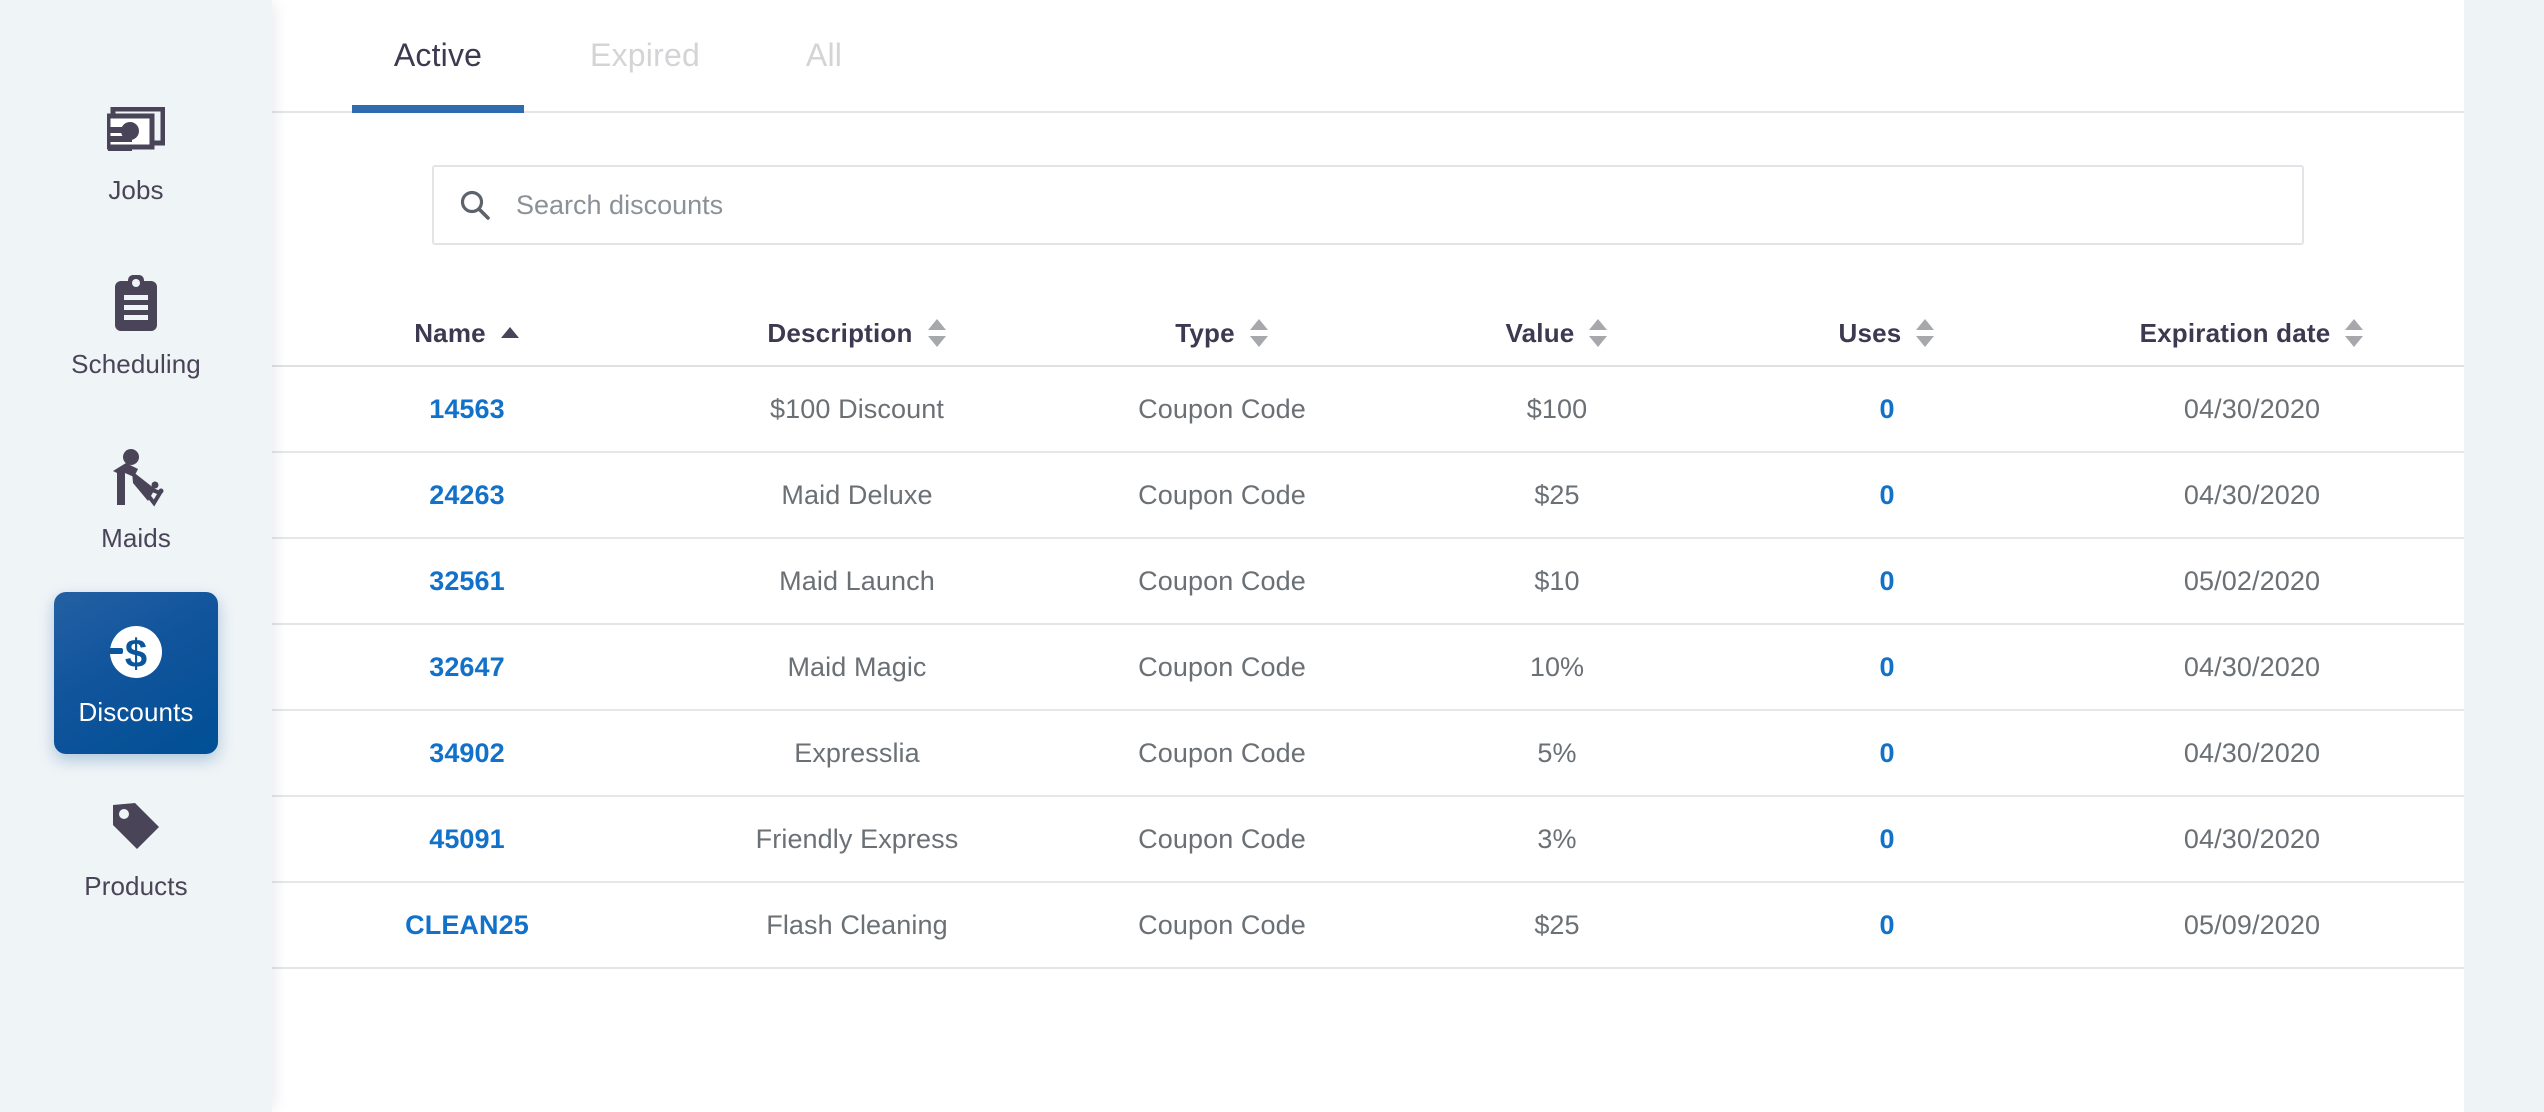 The width and height of the screenshot is (2544, 1112). I want to click on column-label: Description, so click(840, 332).